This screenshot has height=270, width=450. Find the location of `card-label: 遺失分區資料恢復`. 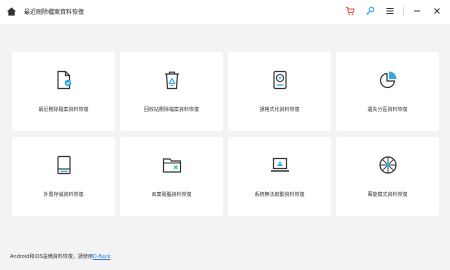

card-label: 遺失分區資料恢復 is located at coordinates (387, 110).